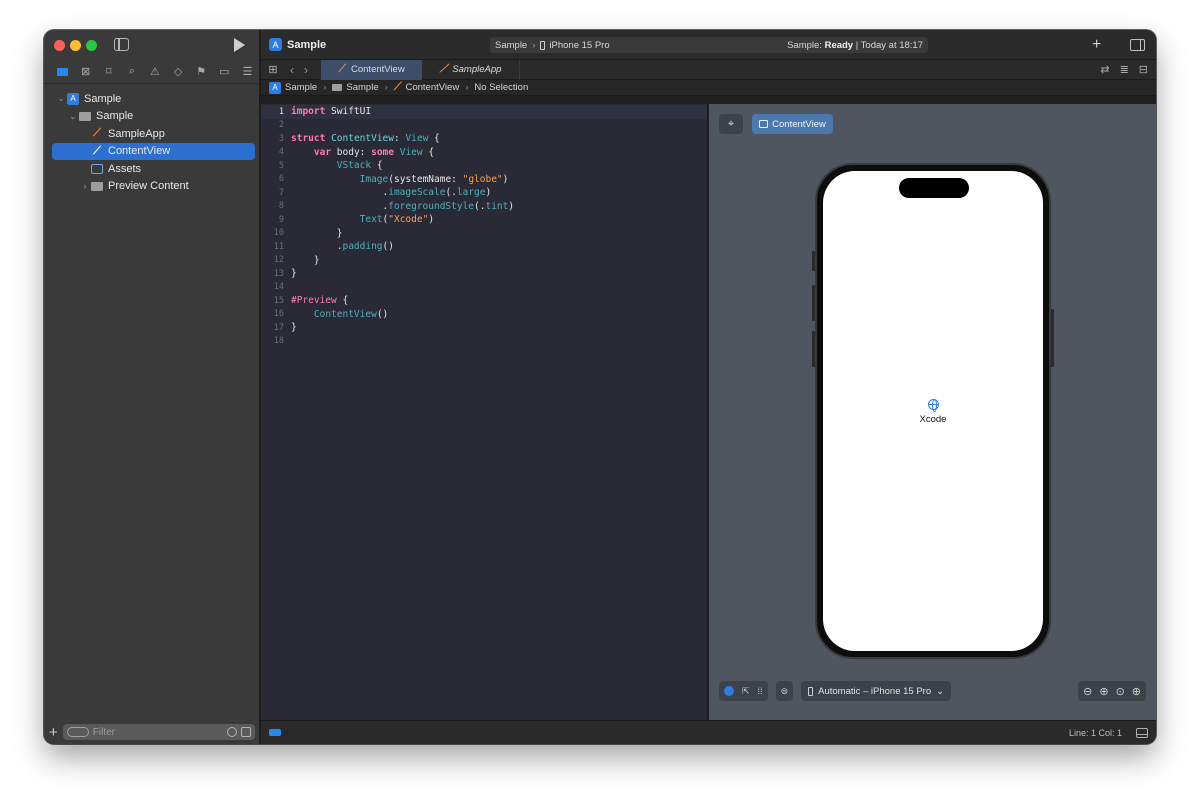 The height and width of the screenshot is (803, 1200). I want to click on tree-item-preview-content: › Preview Content, so click(151, 187).